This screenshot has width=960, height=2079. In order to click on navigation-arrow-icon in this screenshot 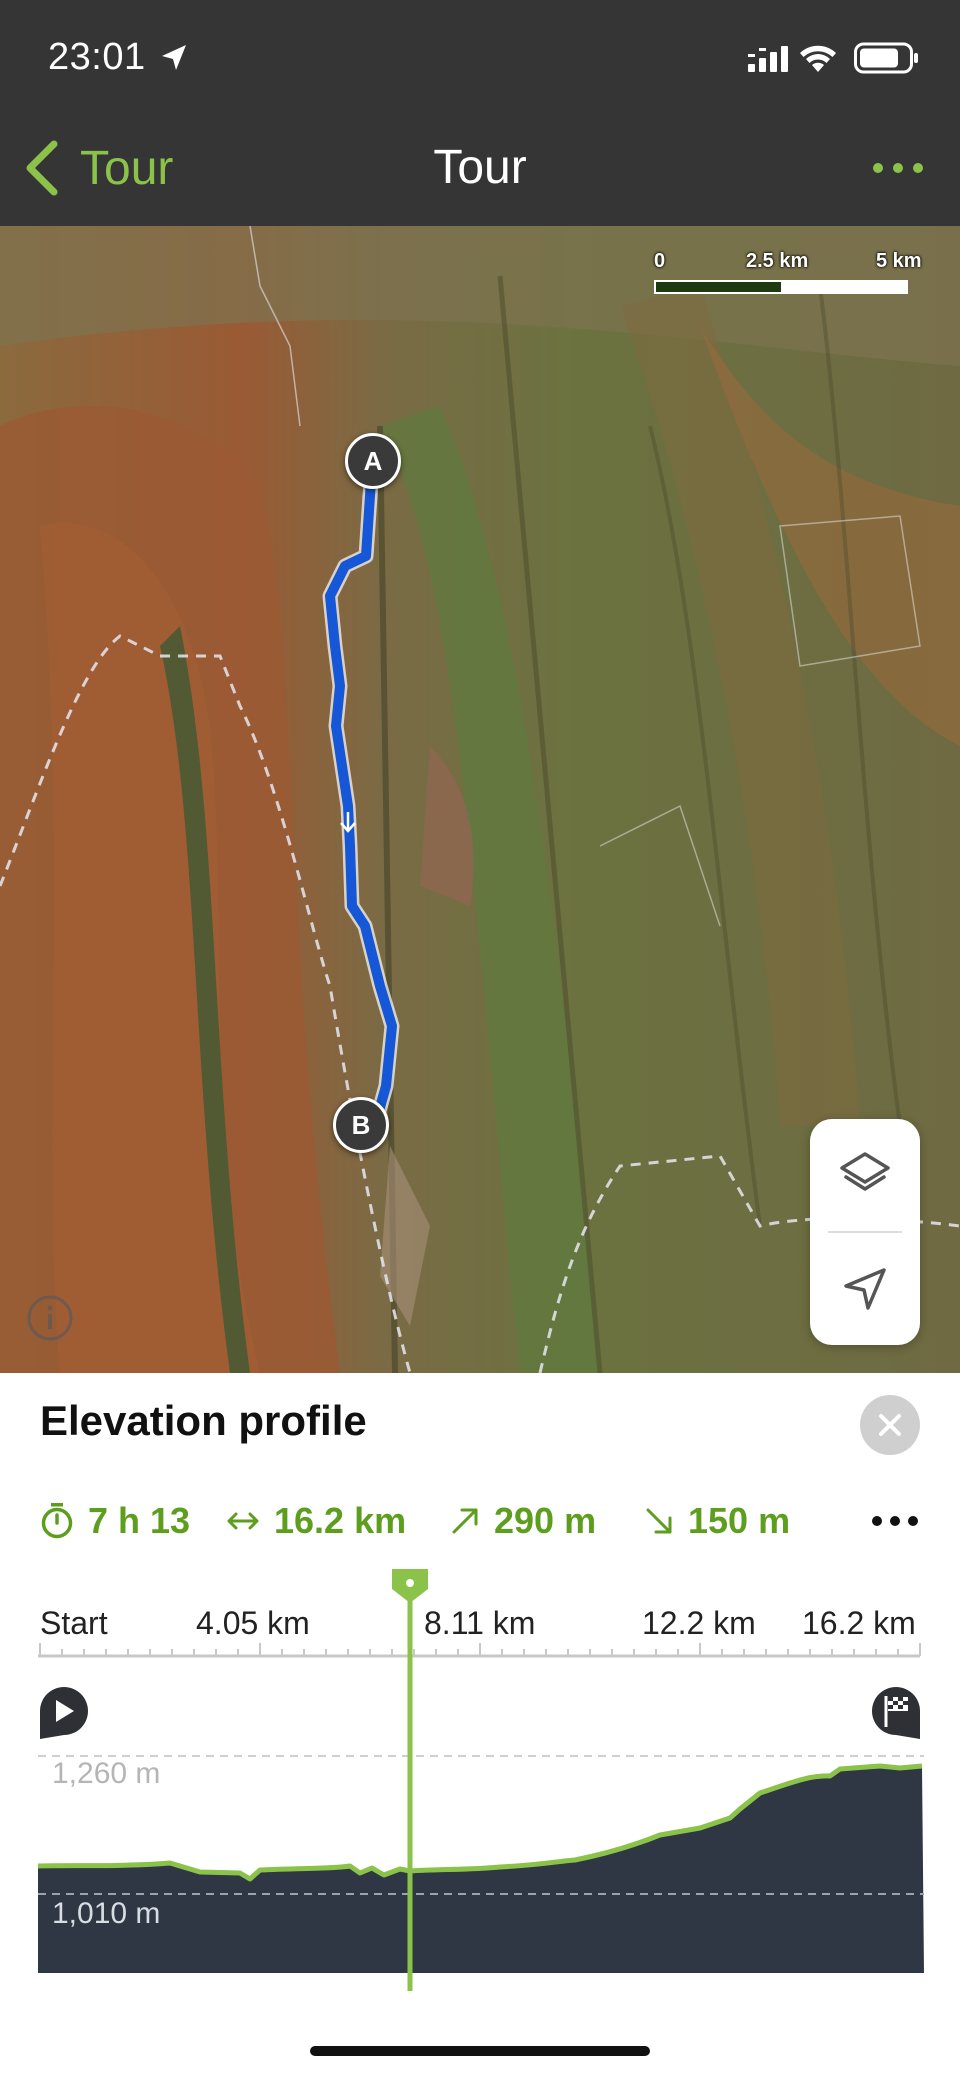, I will do `click(865, 1289)`.